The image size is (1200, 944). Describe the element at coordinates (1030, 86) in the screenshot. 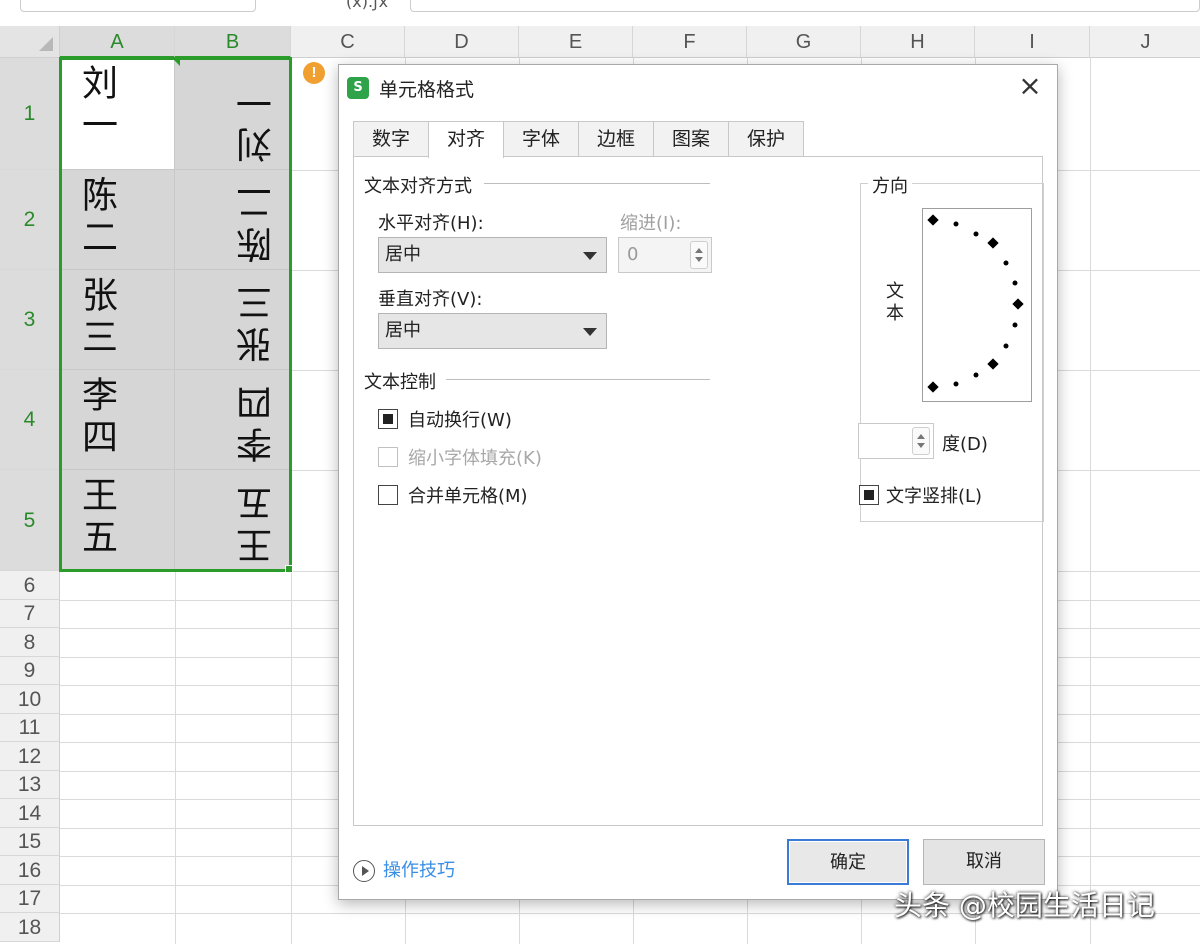

I see `close-icon: ×` at that location.